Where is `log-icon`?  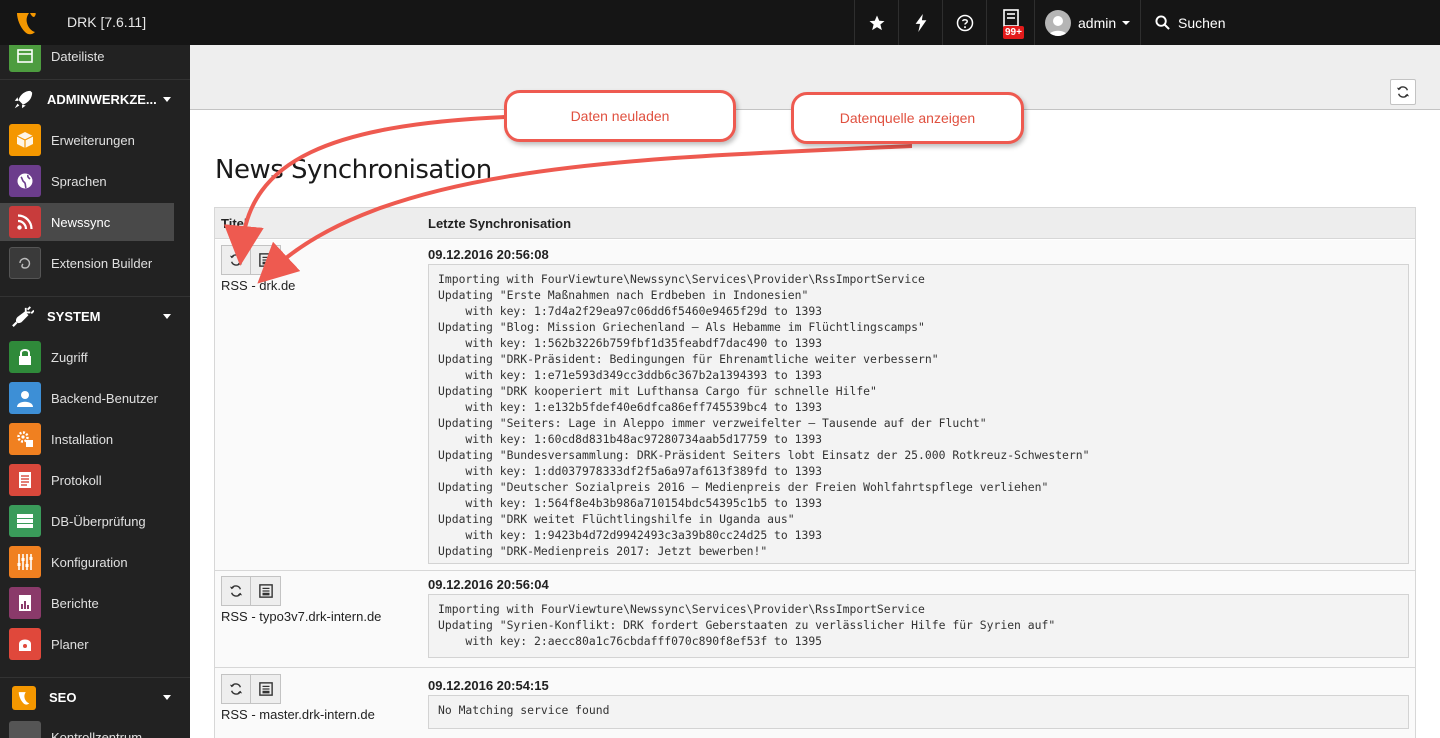 log-icon is located at coordinates (25, 480).